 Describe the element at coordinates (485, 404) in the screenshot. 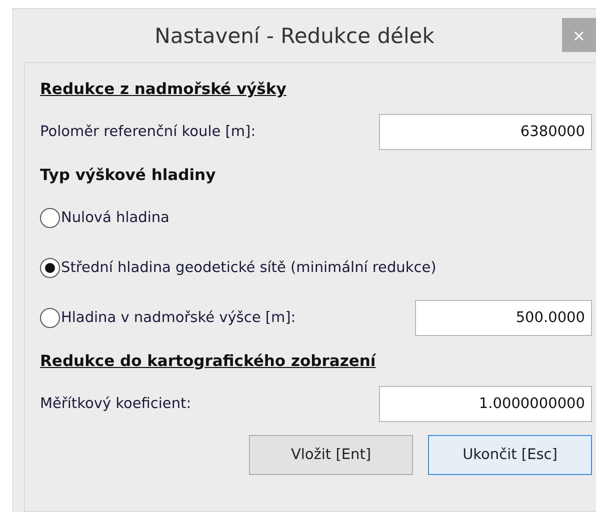

I see `input-field: 1.0000000000` at that location.